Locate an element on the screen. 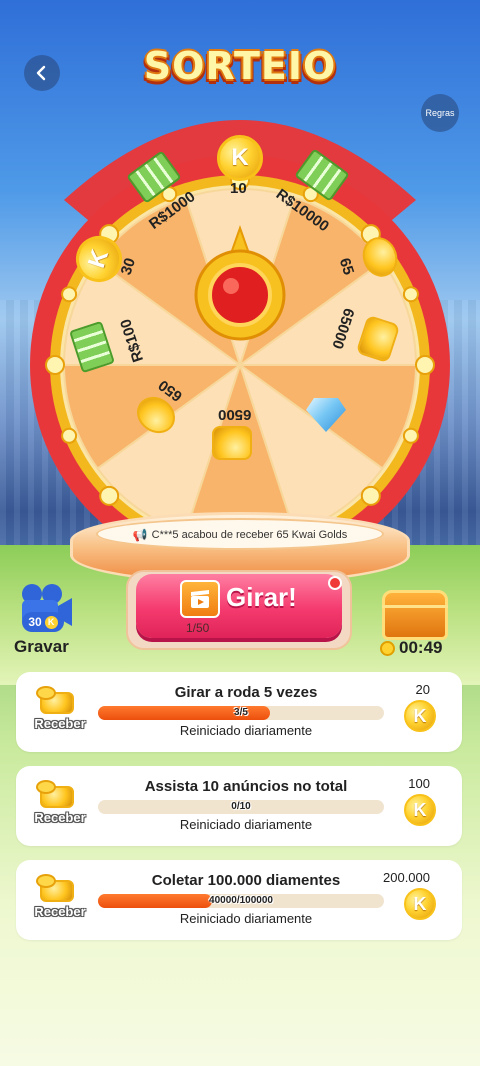 Image resolution: width=480 pixels, height=1066 pixels. task-progress-text: 3/5 is located at coordinates (241, 712).